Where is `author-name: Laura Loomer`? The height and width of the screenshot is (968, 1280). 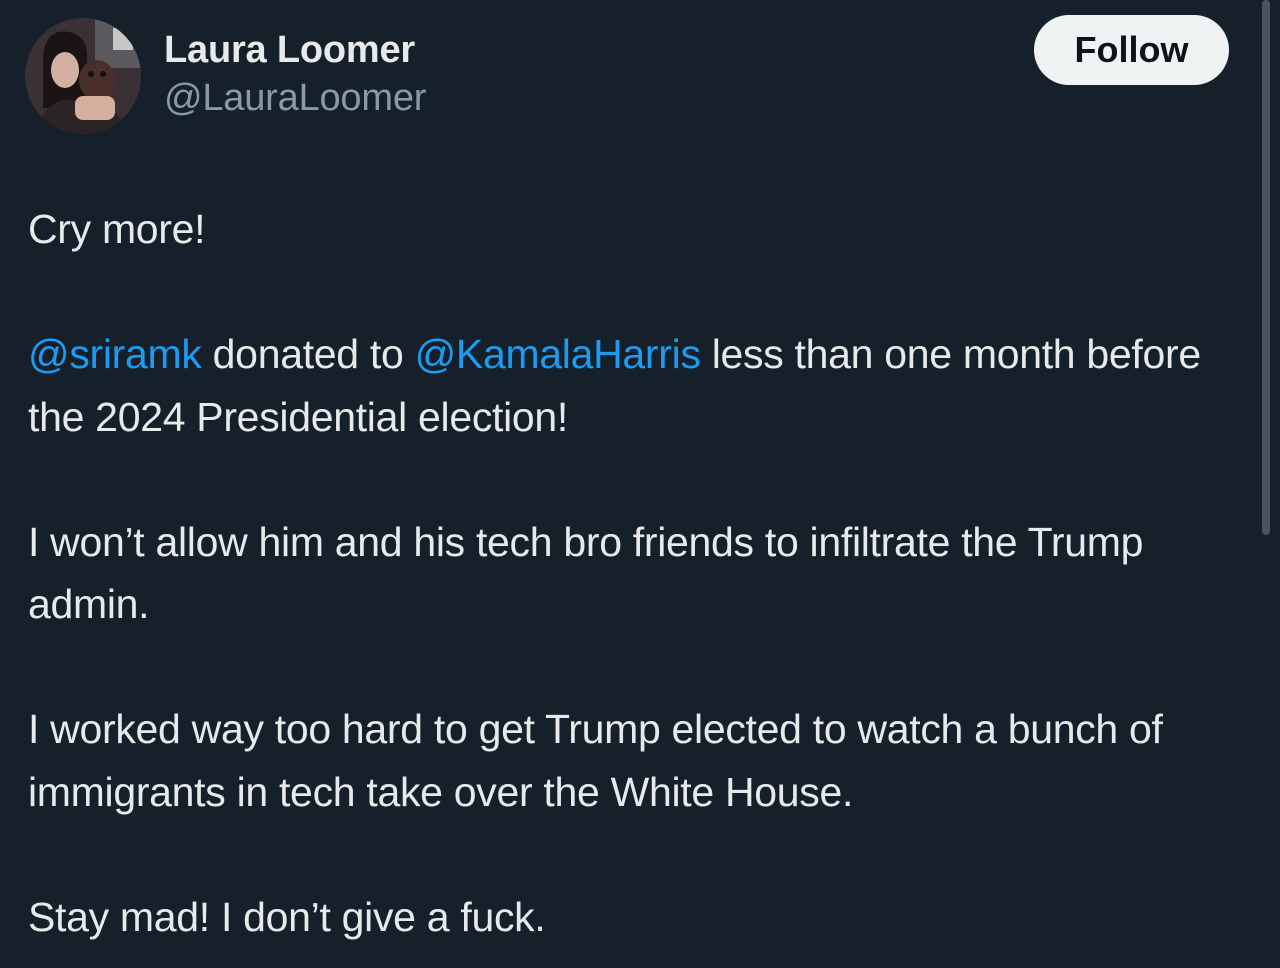 author-name: Laura Loomer is located at coordinates (289, 50).